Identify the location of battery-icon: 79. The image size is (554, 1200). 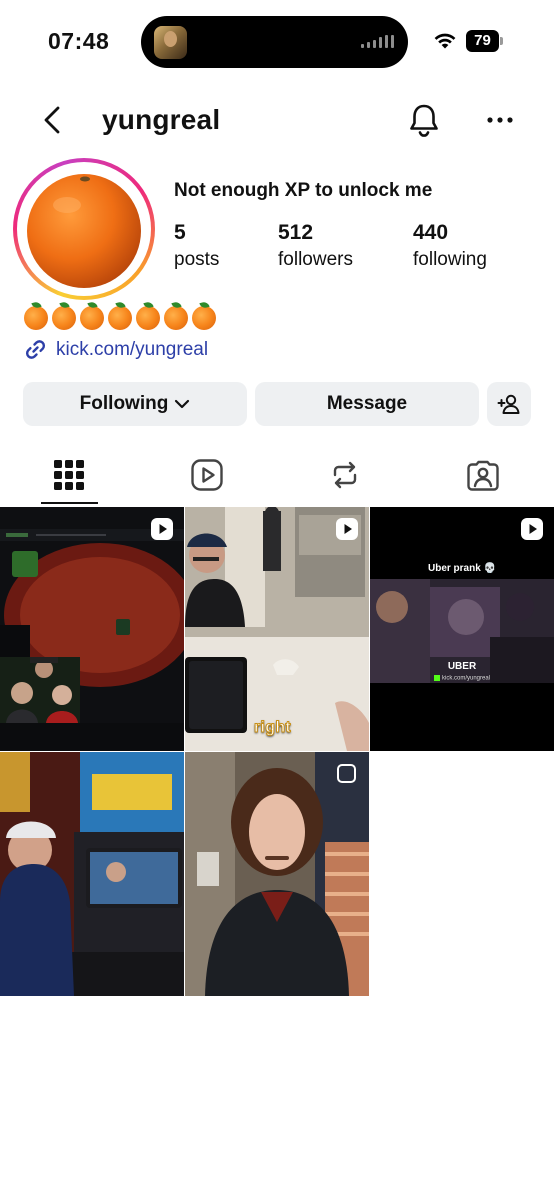
(484, 41).